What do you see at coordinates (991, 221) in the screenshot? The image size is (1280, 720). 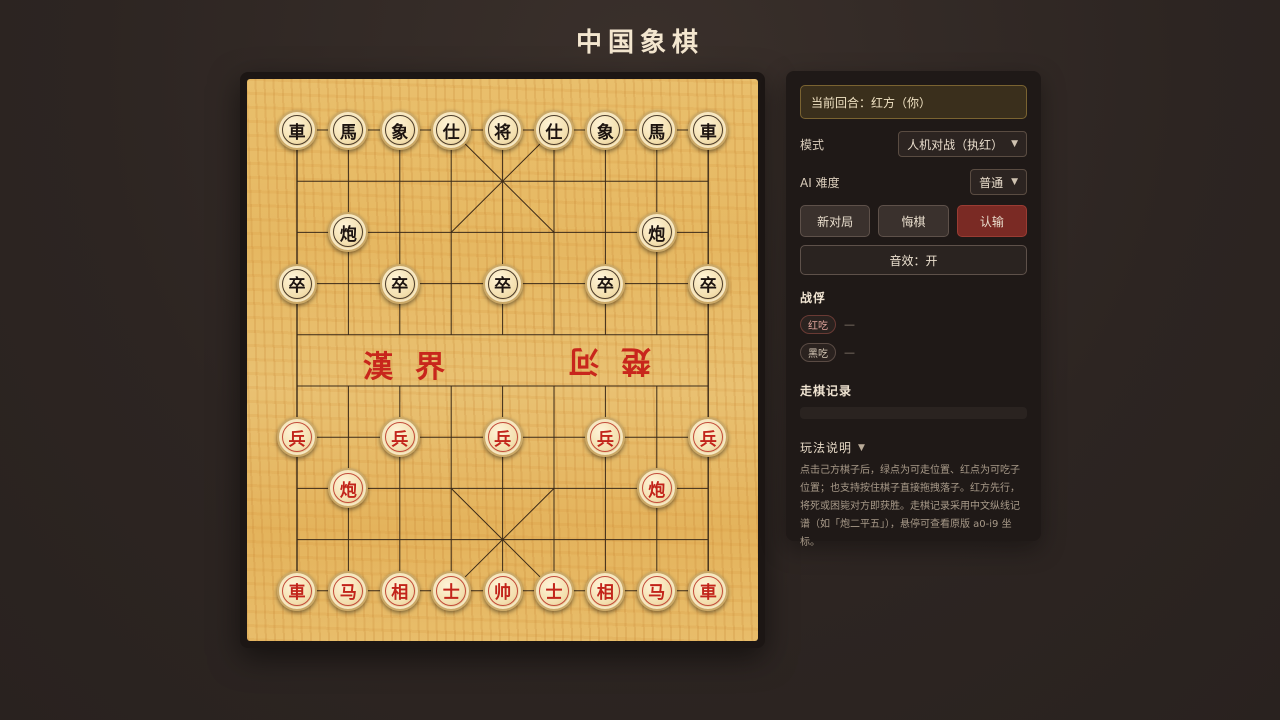 I see `resign-button: 认输` at bounding box center [991, 221].